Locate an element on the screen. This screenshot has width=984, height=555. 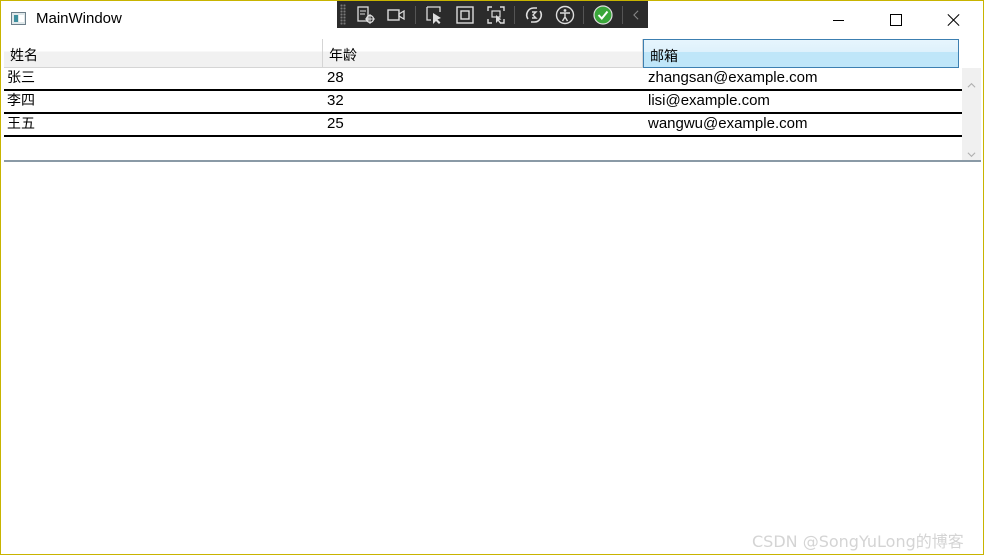
chevron-up-icon is located at coordinates (971, 85).